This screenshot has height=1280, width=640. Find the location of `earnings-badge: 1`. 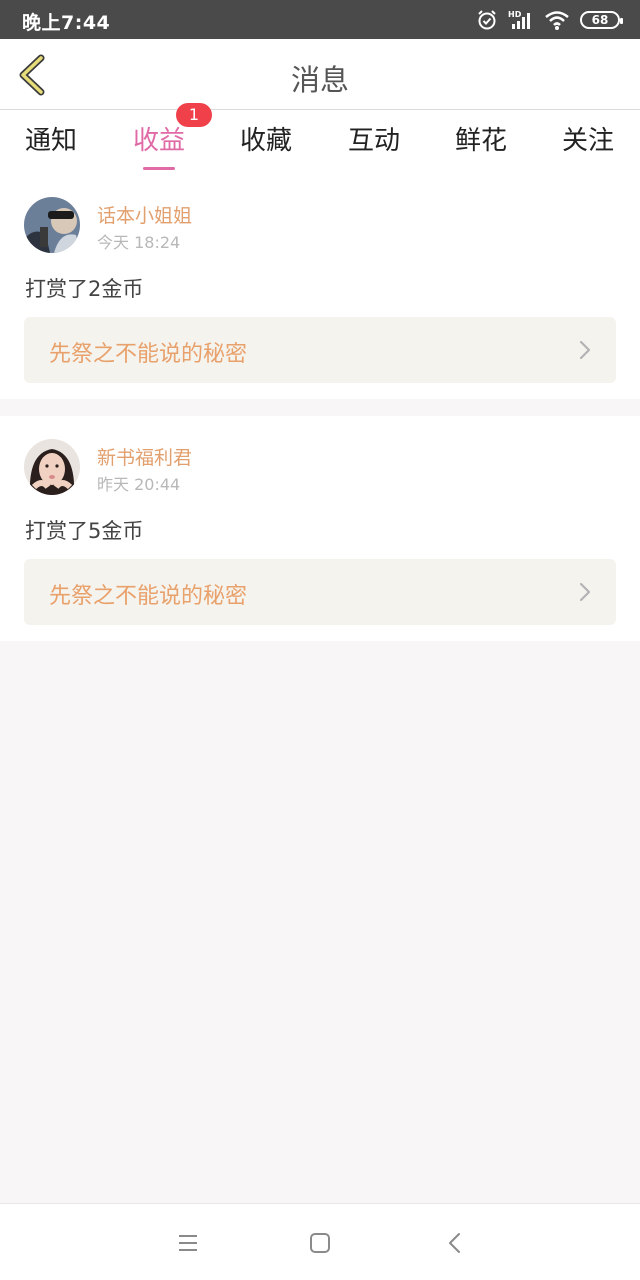

earnings-badge: 1 is located at coordinates (194, 115).